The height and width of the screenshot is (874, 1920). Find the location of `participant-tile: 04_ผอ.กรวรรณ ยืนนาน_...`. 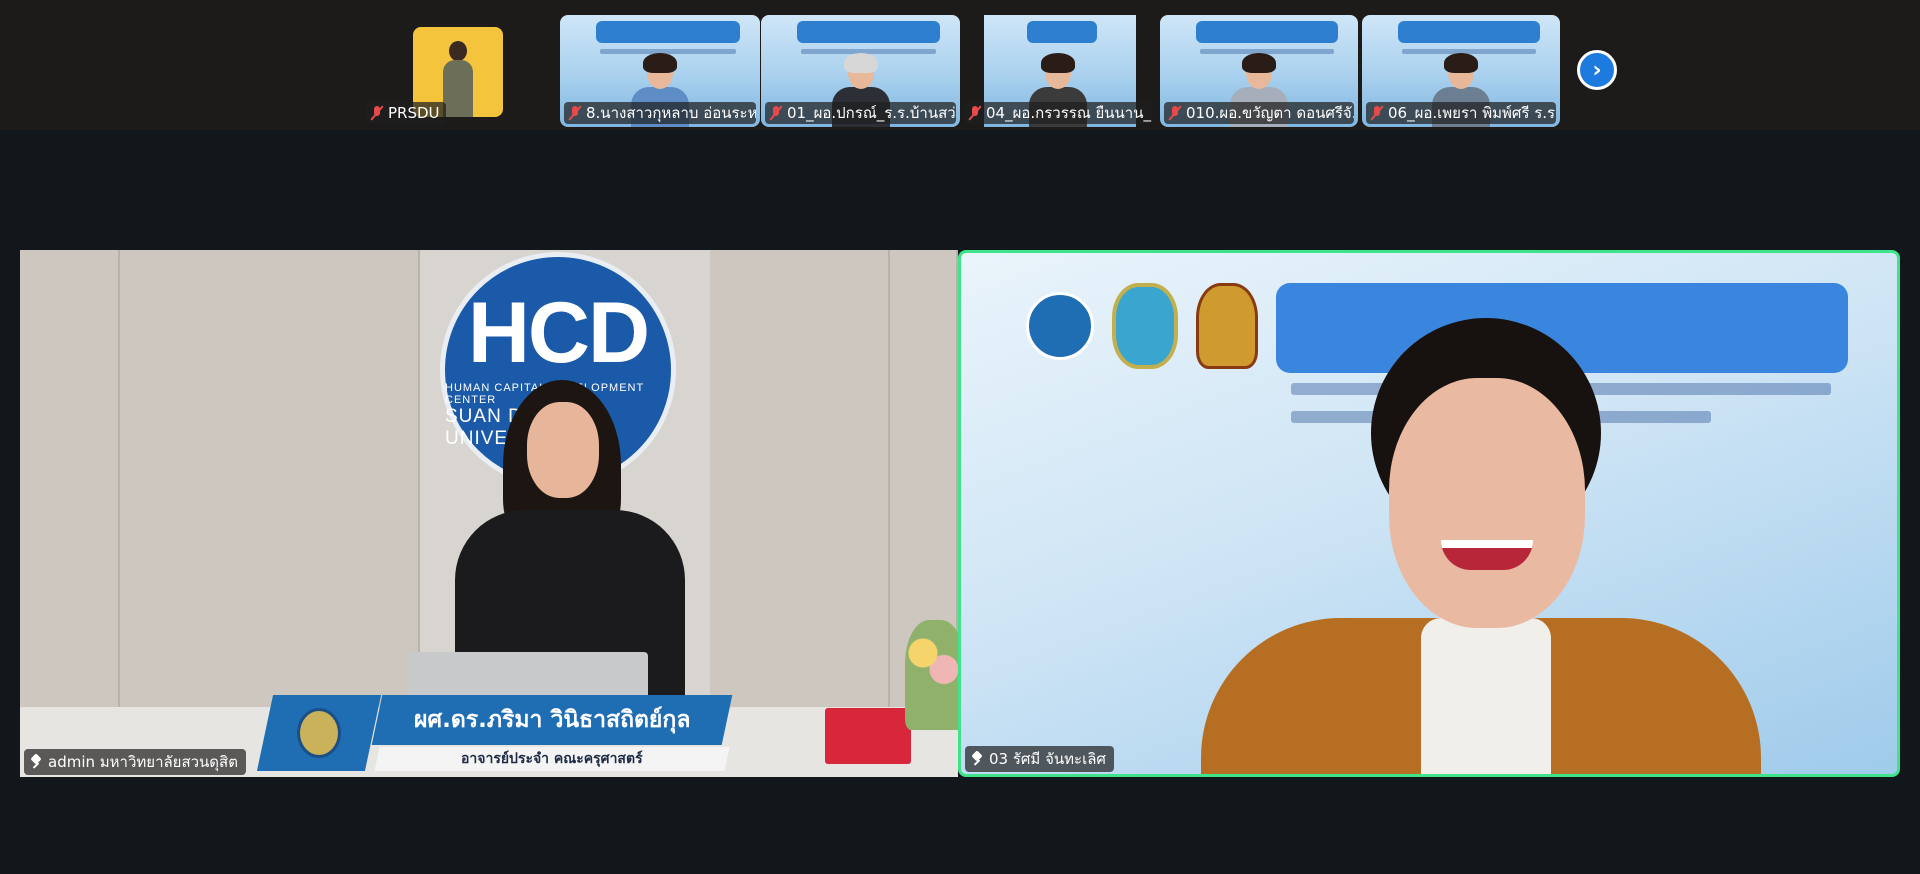

participant-tile: 04_ผอ.กรวรรณ ยืนนาน_... is located at coordinates (1058, 71).